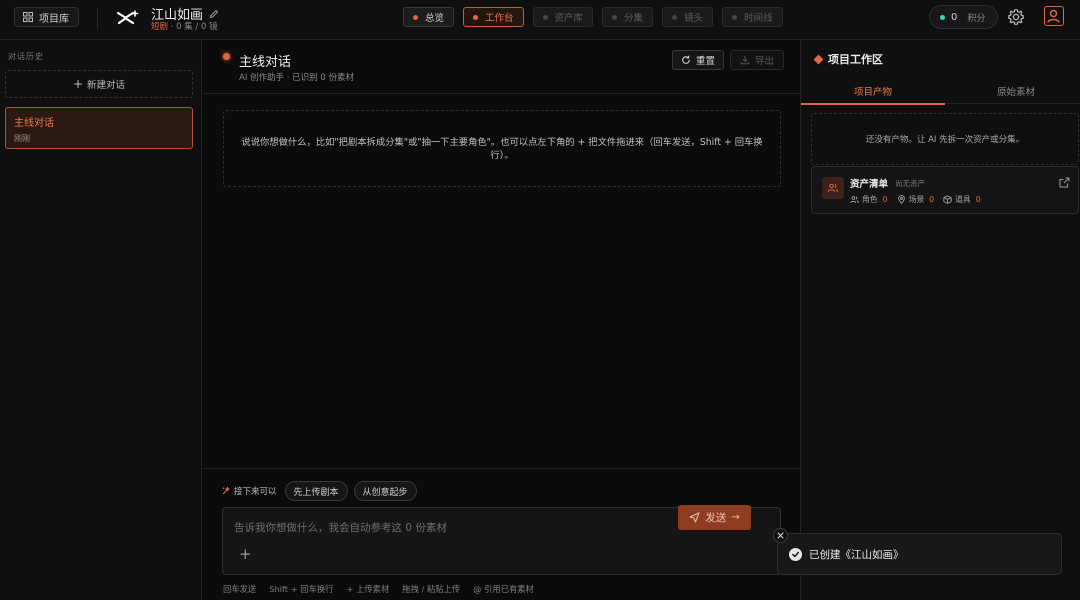  Describe the element at coordinates (78, 84) in the screenshot. I see `plus-icon: +` at that location.